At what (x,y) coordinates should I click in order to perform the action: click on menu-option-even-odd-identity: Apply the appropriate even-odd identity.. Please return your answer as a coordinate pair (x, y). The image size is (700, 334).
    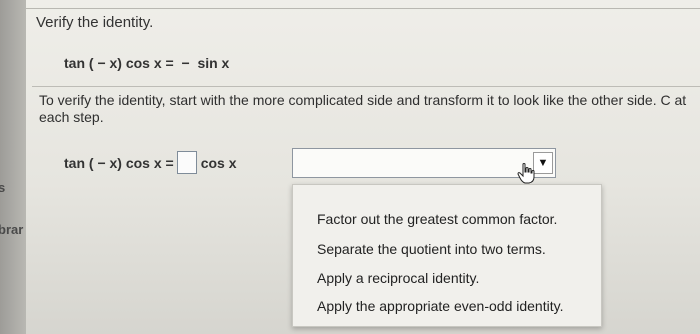
    Looking at the image, I should click on (440, 306).